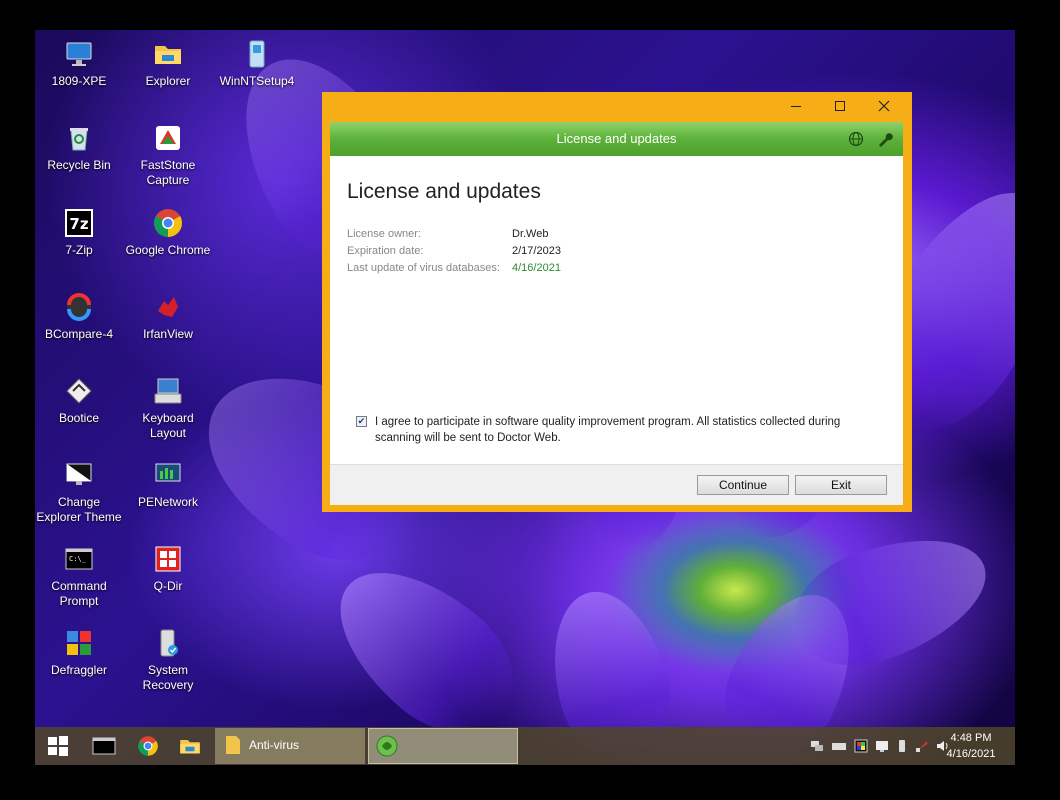  Describe the element at coordinates (856, 139) in the screenshot. I see `globe-icon` at that location.